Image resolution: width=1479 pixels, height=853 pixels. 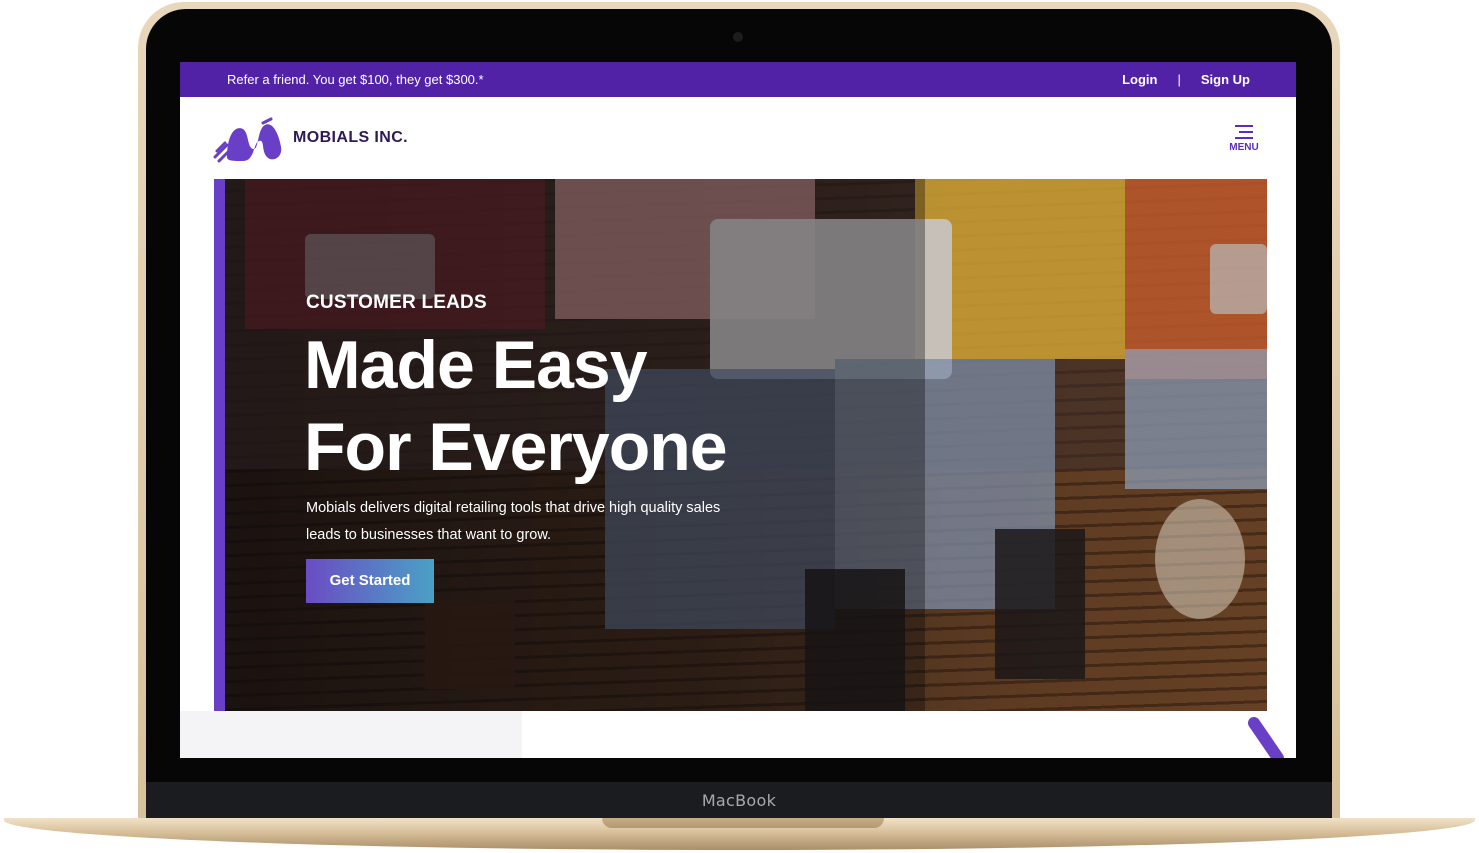 I want to click on menu-label: MENU, so click(x=1244, y=147).